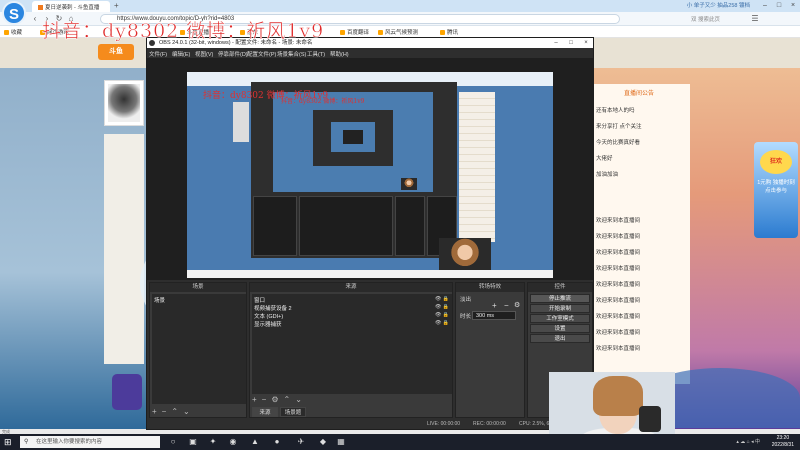 This screenshot has width=800, height=450. What do you see at coordinates (127, 392) in the screenshot?
I see `left-badge-icon` at bounding box center [127, 392].